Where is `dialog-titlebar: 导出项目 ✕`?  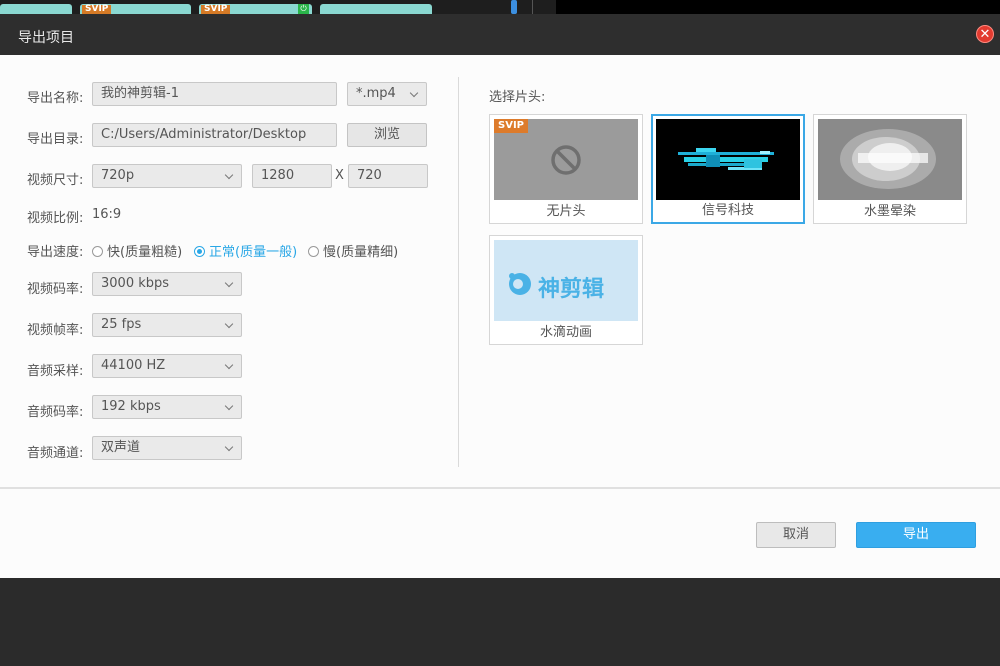
dialog-titlebar: 导出项目 ✕ is located at coordinates (500, 34).